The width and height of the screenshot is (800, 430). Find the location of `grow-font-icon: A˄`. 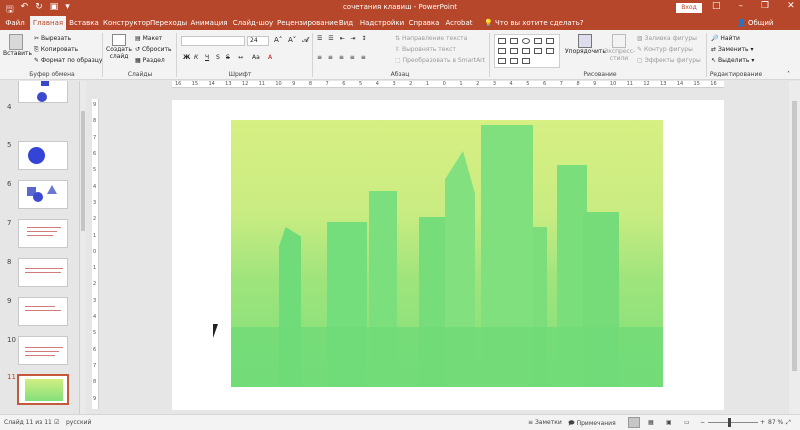

grow-font-icon: A˄ is located at coordinates (278, 40).